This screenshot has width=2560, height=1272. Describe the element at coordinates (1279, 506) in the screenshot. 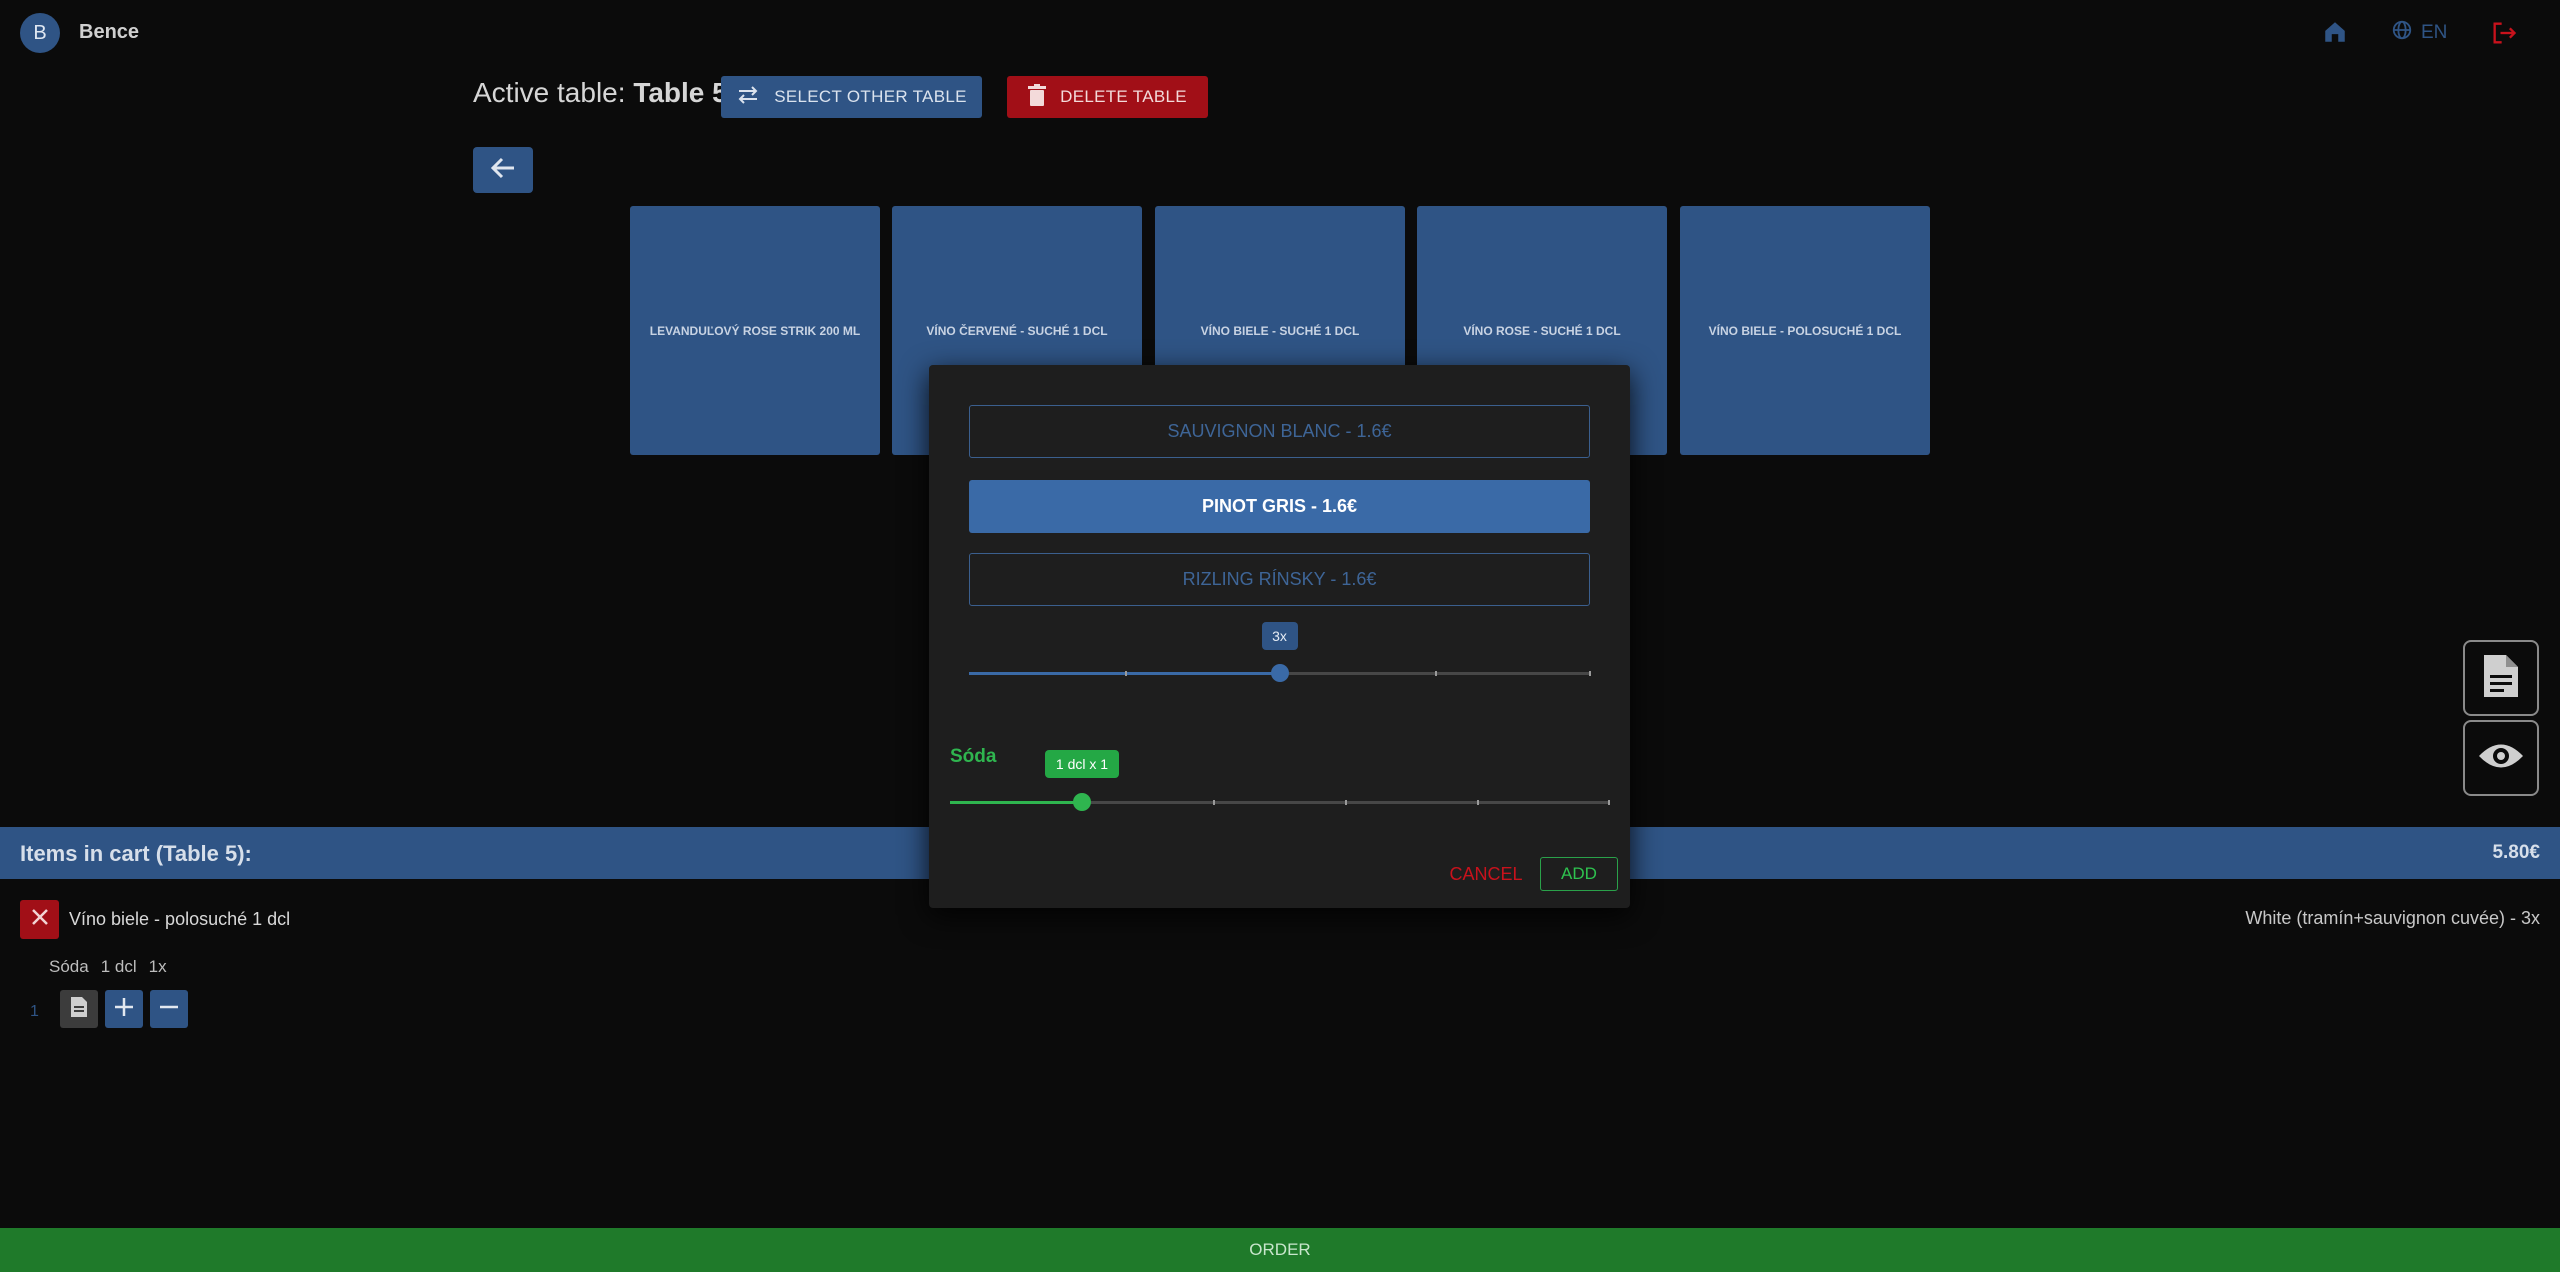

I see `variant-option-pinot-gris: PINOT GRIS - 1.6€` at that location.